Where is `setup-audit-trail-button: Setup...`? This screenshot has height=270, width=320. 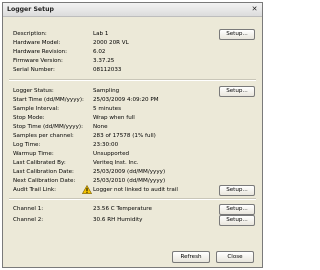
setup-audit-trail-button: Setup... is located at coordinates (237, 190).